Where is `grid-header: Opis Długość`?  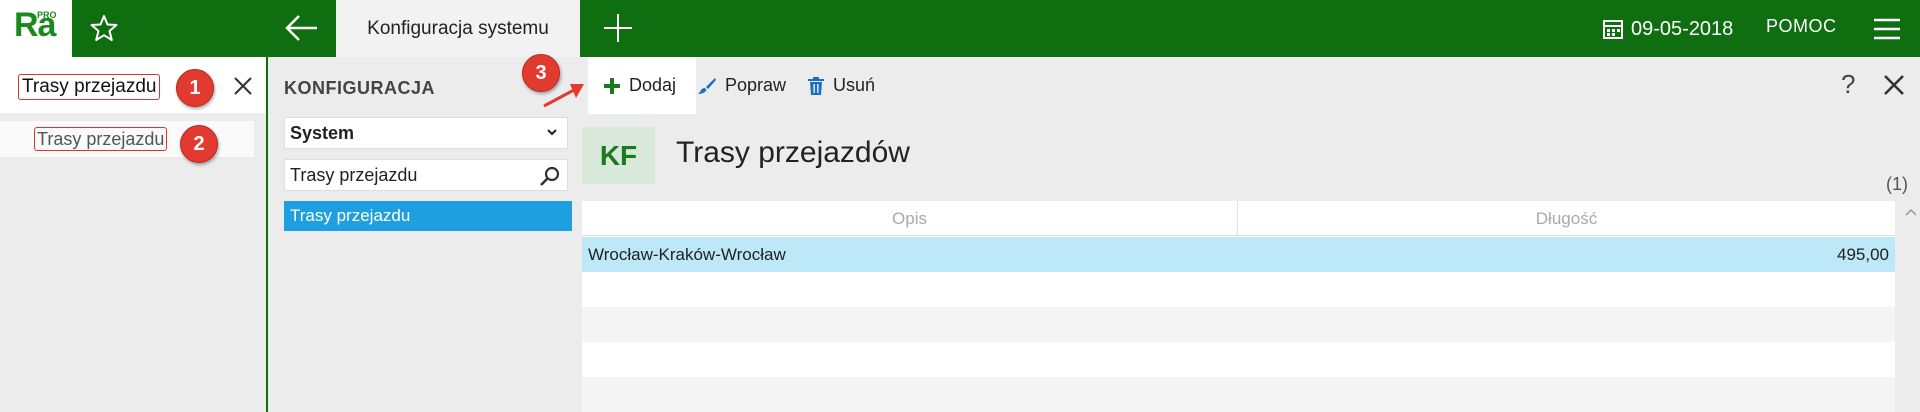
grid-header: Opis Długość is located at coordinates (1238, 218).